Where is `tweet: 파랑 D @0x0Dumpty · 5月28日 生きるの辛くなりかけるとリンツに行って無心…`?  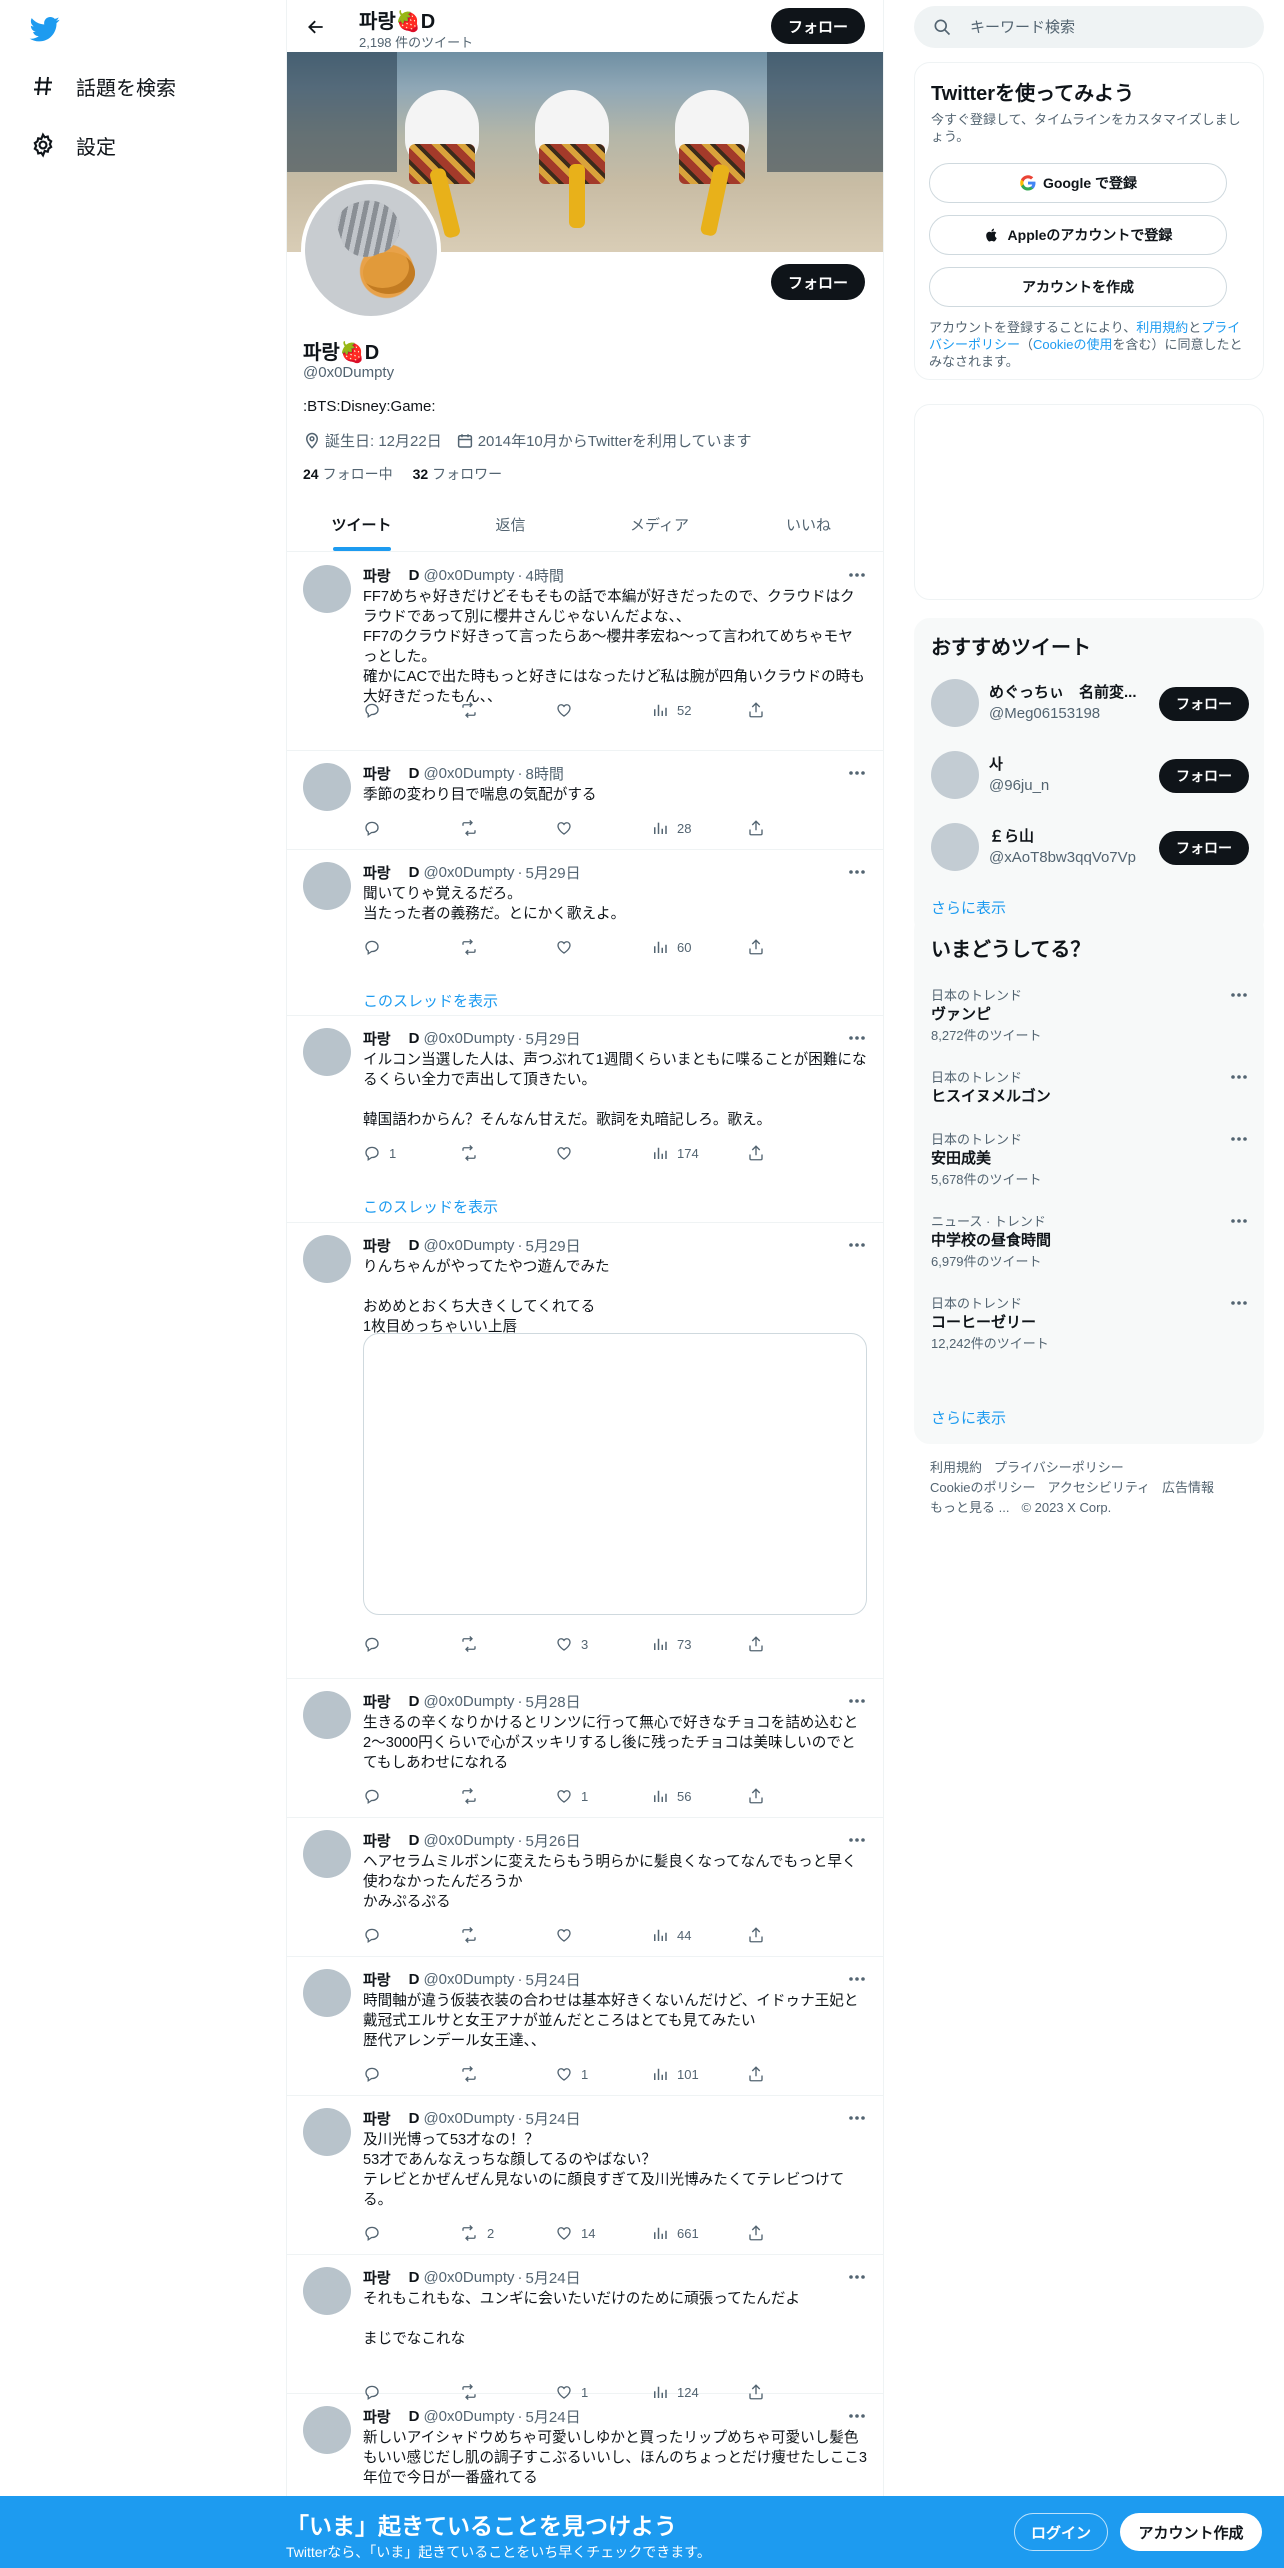
tweet: 파랑 D @0x0Dumpty · 5月28日 生きるの辛くなりかけるとリンツに行って無心… is located at coordinates (585, 1748).